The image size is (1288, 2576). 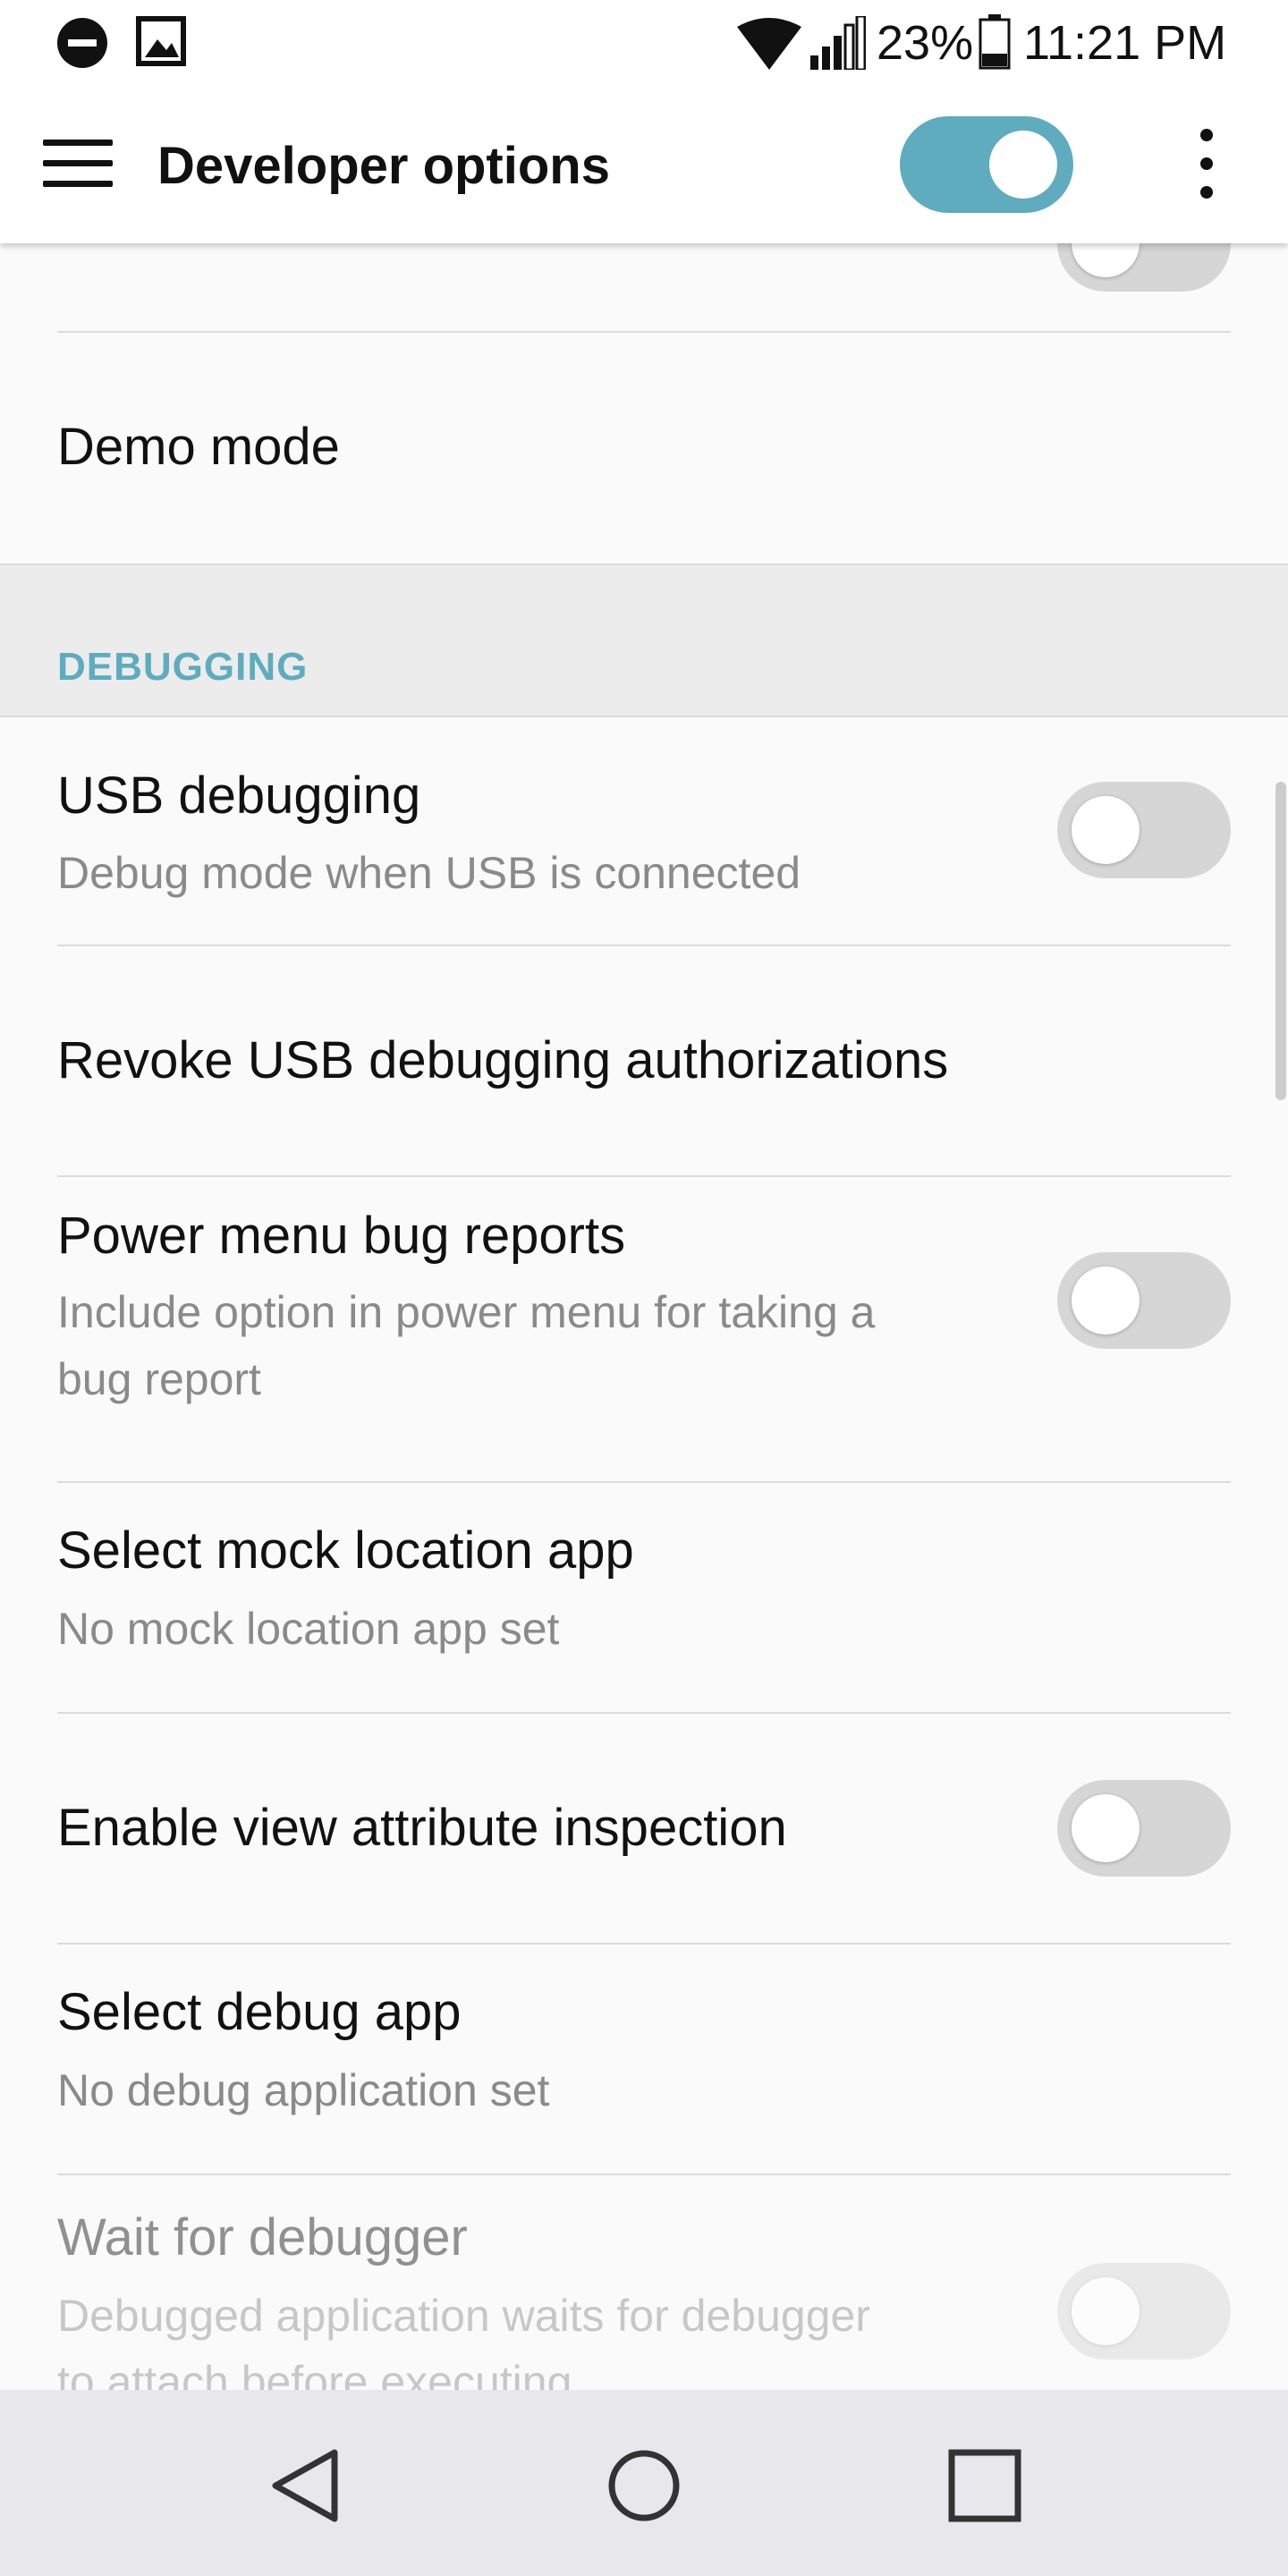 What do you see at coordinates (82, 45) in the screenshot?
I see `do-not-disturb-icon` at bounding box center [82, 45].